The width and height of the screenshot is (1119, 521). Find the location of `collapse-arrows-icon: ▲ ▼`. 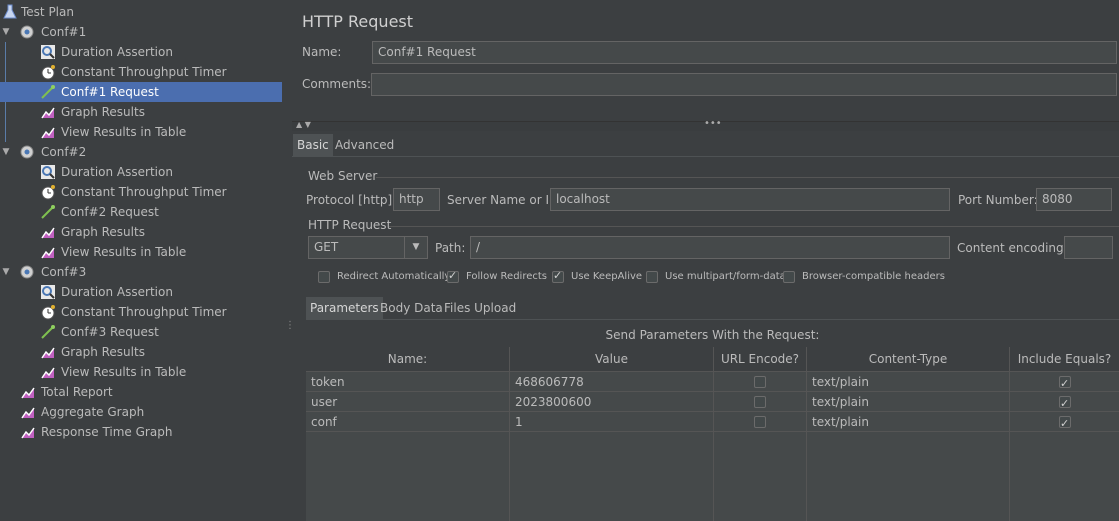

collapse-arrows-icon: ▲ ▼ is located at coordinates (303, 124).